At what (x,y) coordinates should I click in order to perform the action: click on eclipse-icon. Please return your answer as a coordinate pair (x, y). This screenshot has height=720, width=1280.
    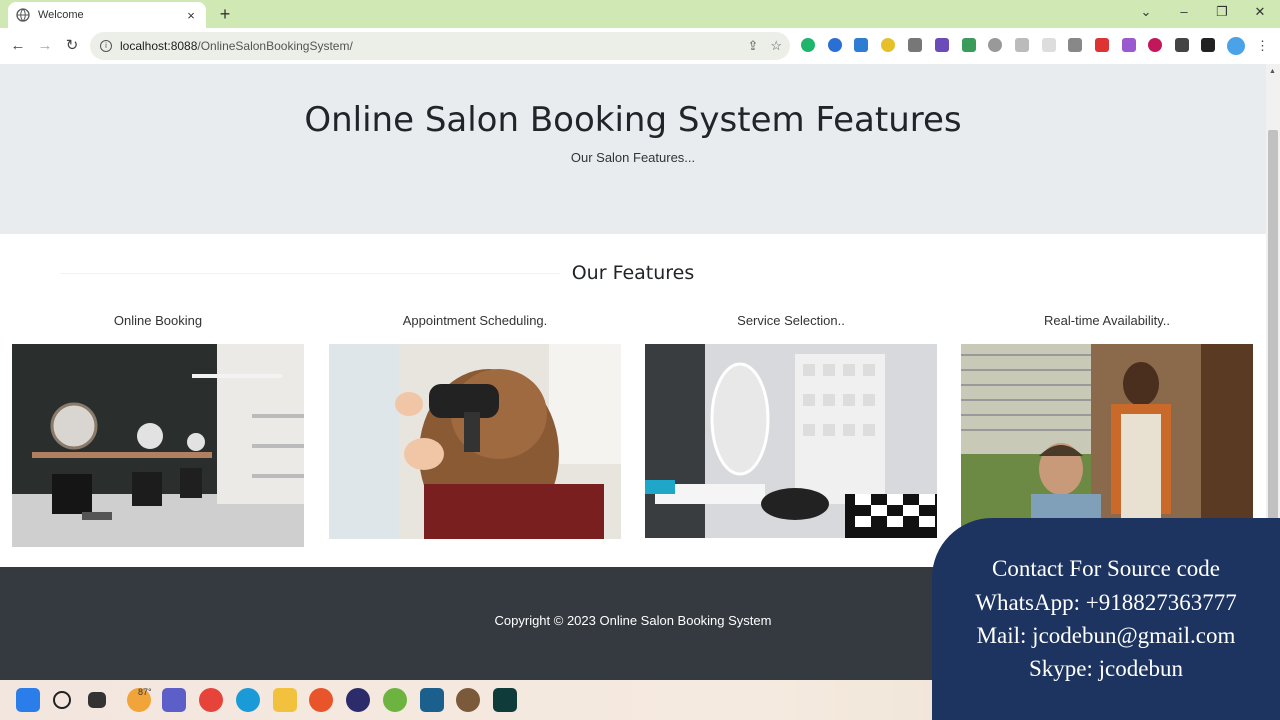
    Looking at the image, I should click on (358, 700).